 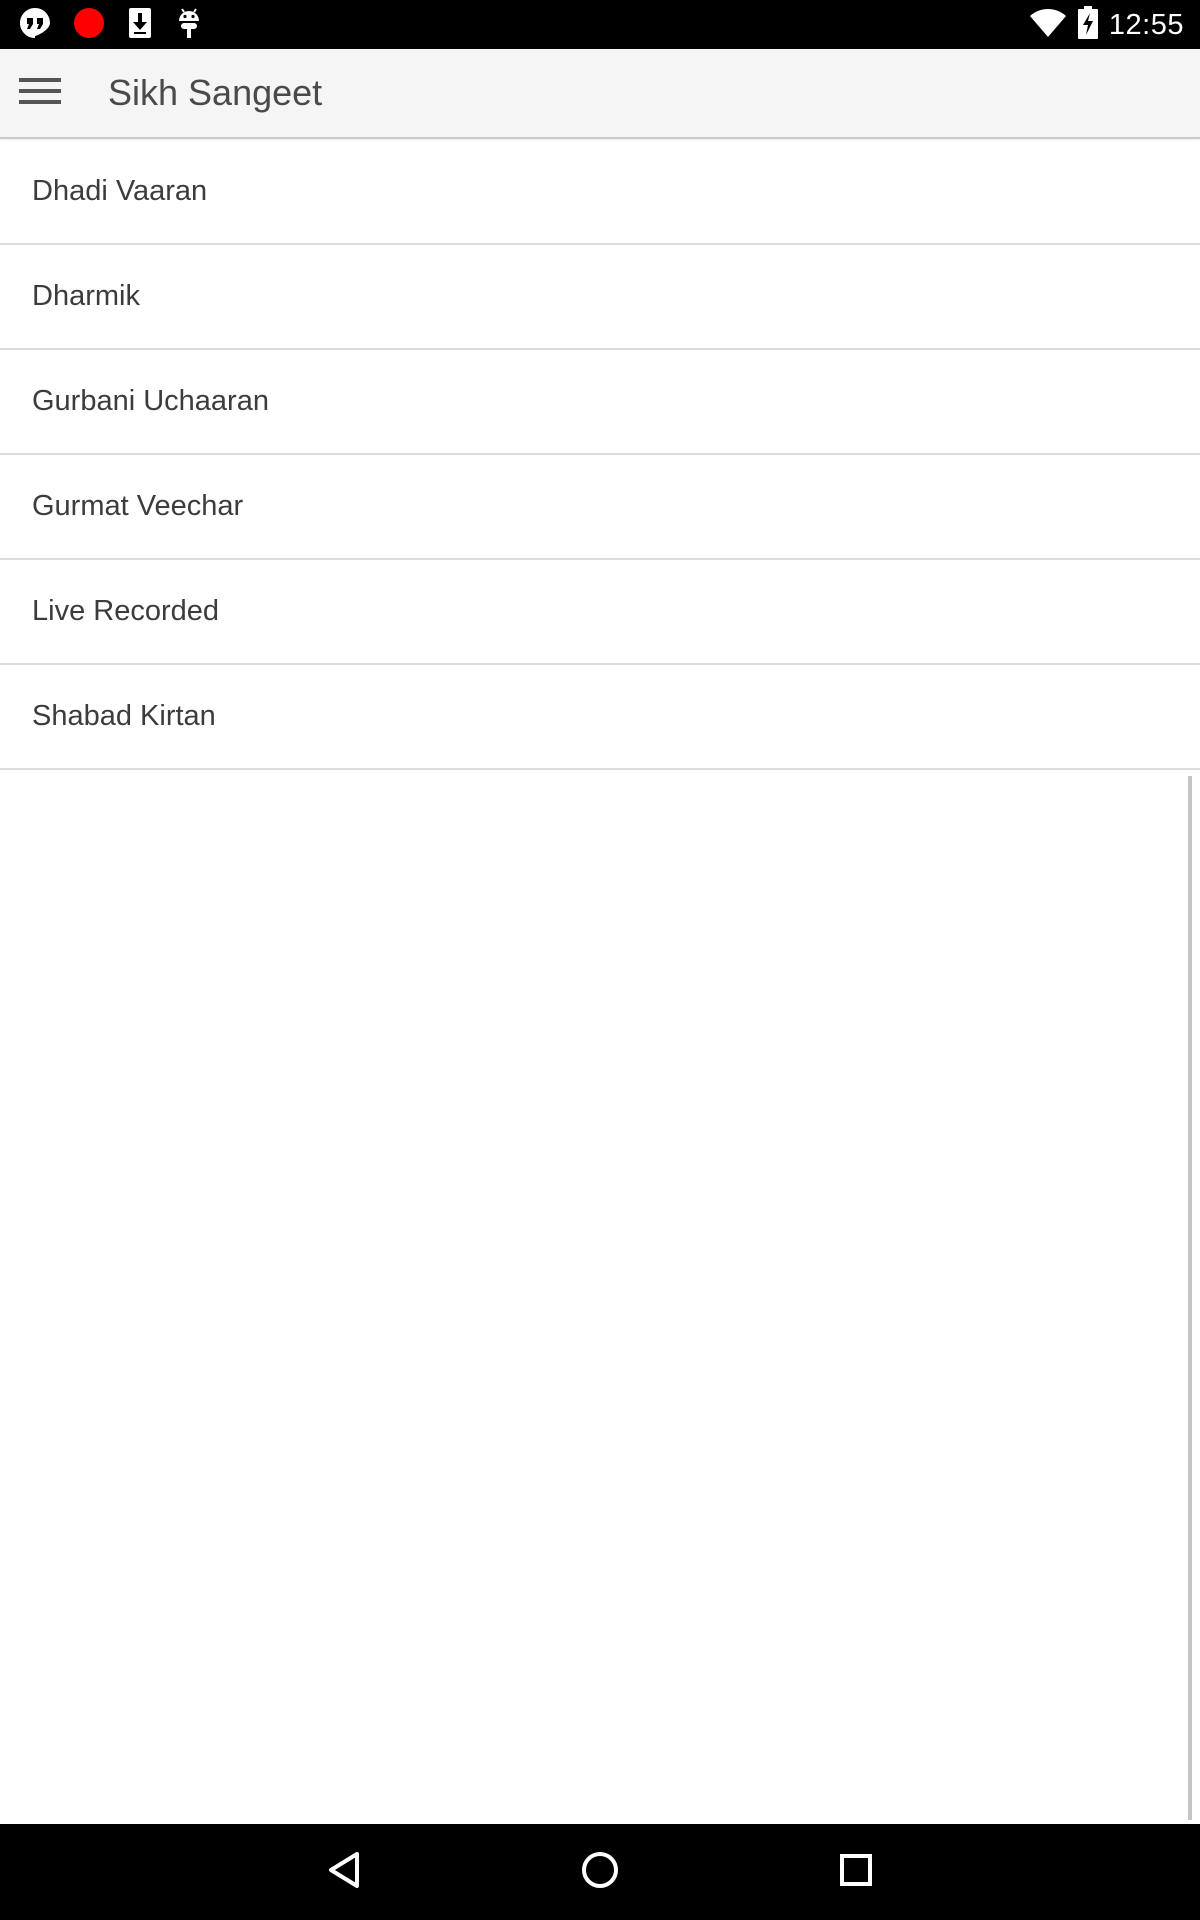 I want to click on list-item-label: Gurmat Veechar, so click(x=138, y=506).